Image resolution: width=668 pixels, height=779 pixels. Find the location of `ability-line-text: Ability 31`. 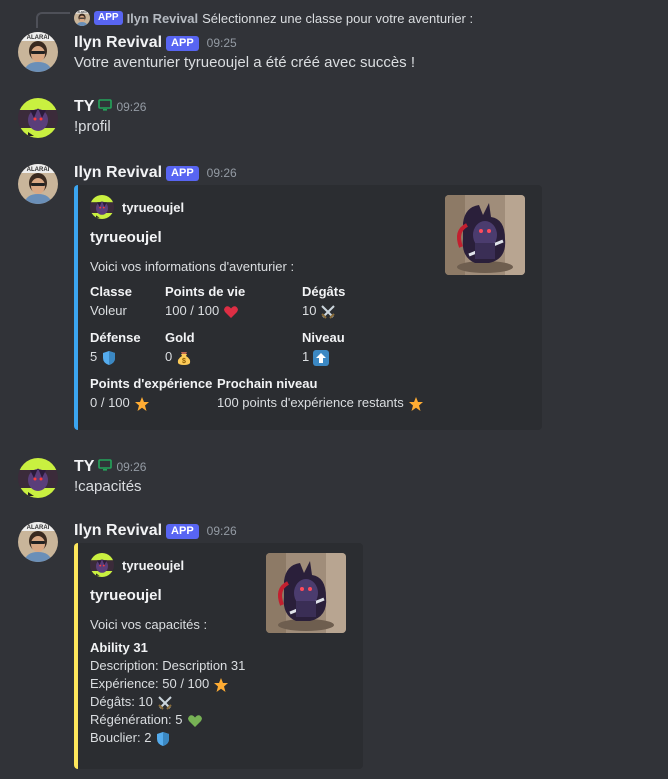

ability-line-text: Ability 31 is located at coordinates (119, 647).